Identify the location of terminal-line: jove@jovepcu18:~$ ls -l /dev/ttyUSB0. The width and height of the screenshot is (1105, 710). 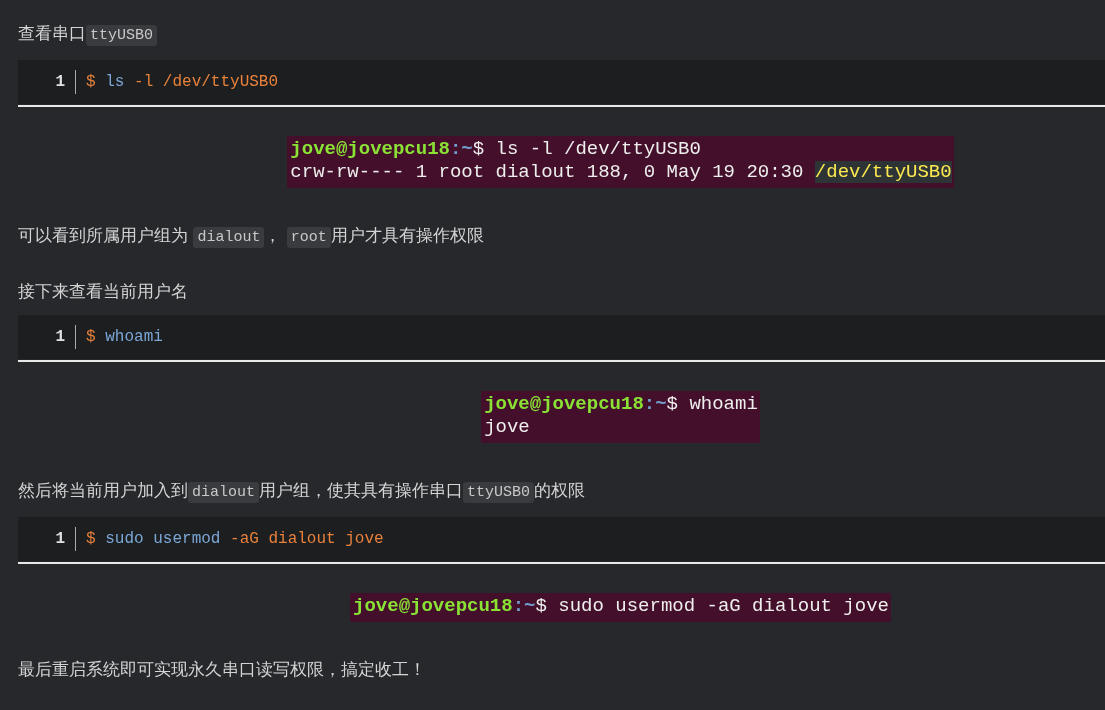
(496, 149).